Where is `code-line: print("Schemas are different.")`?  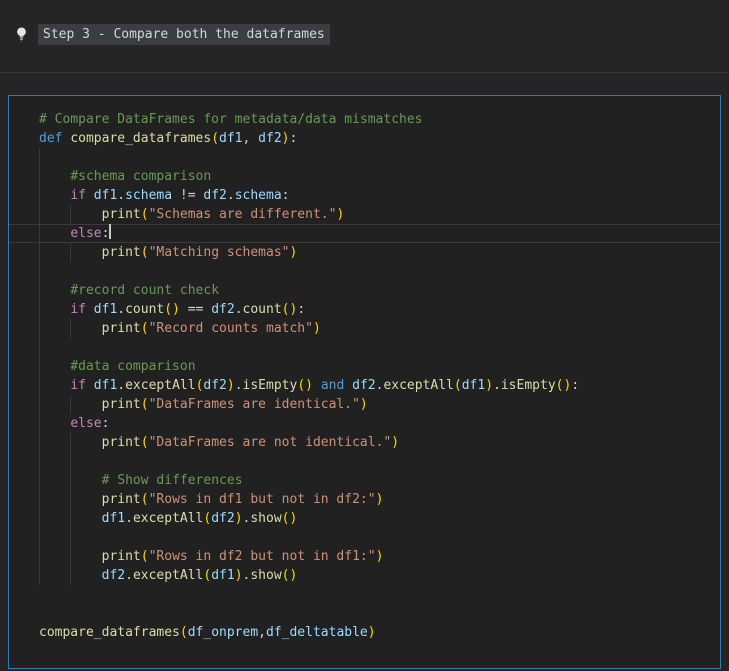 code-line: print("Schemas are different.") is located at coordinates (364, 214).